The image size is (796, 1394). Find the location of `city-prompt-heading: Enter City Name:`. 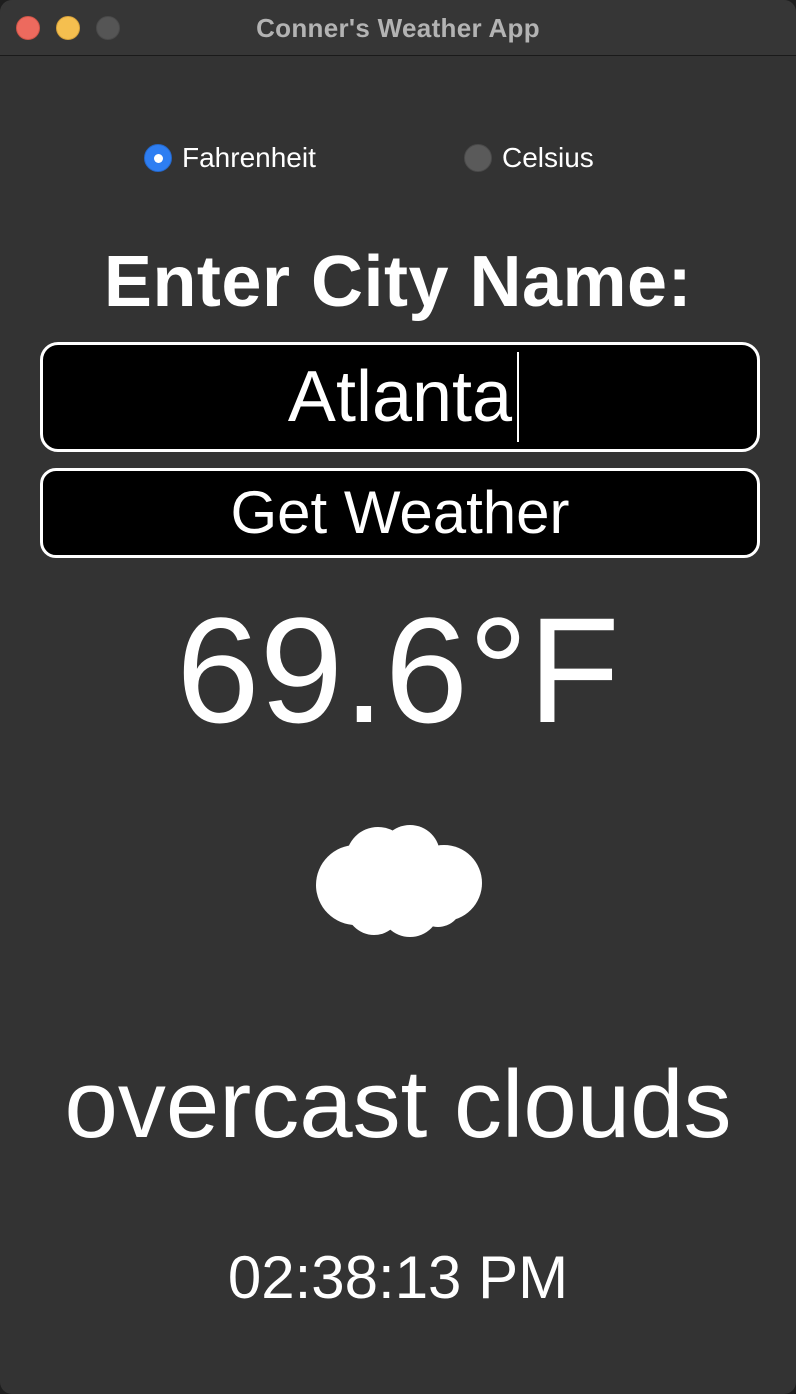

city-prompt-heading: Enter City Name: is located at coordinates (398, 282).